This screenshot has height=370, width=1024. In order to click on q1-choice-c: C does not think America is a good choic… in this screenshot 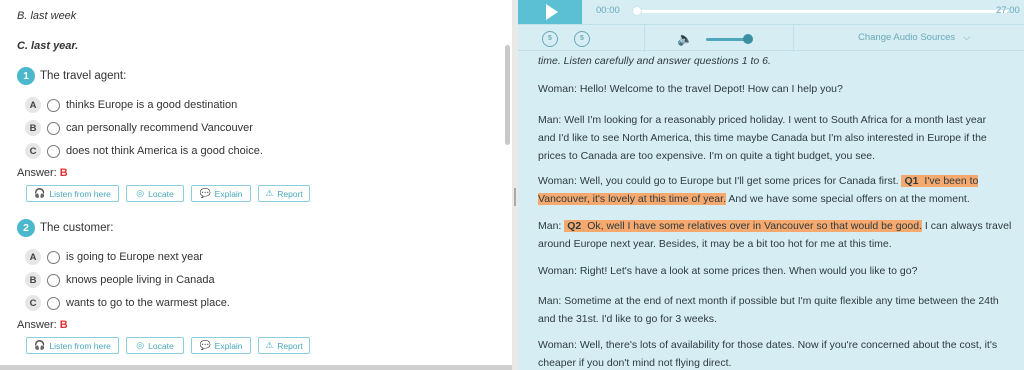, I will do `click(144, 151)`.